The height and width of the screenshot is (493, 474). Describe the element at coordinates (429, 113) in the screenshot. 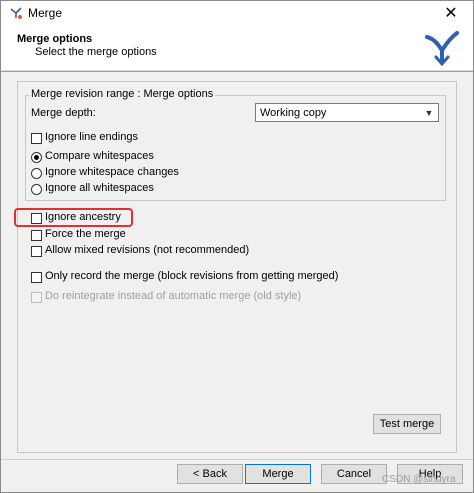

I see `chevron-down-icon: ▼` at that location.